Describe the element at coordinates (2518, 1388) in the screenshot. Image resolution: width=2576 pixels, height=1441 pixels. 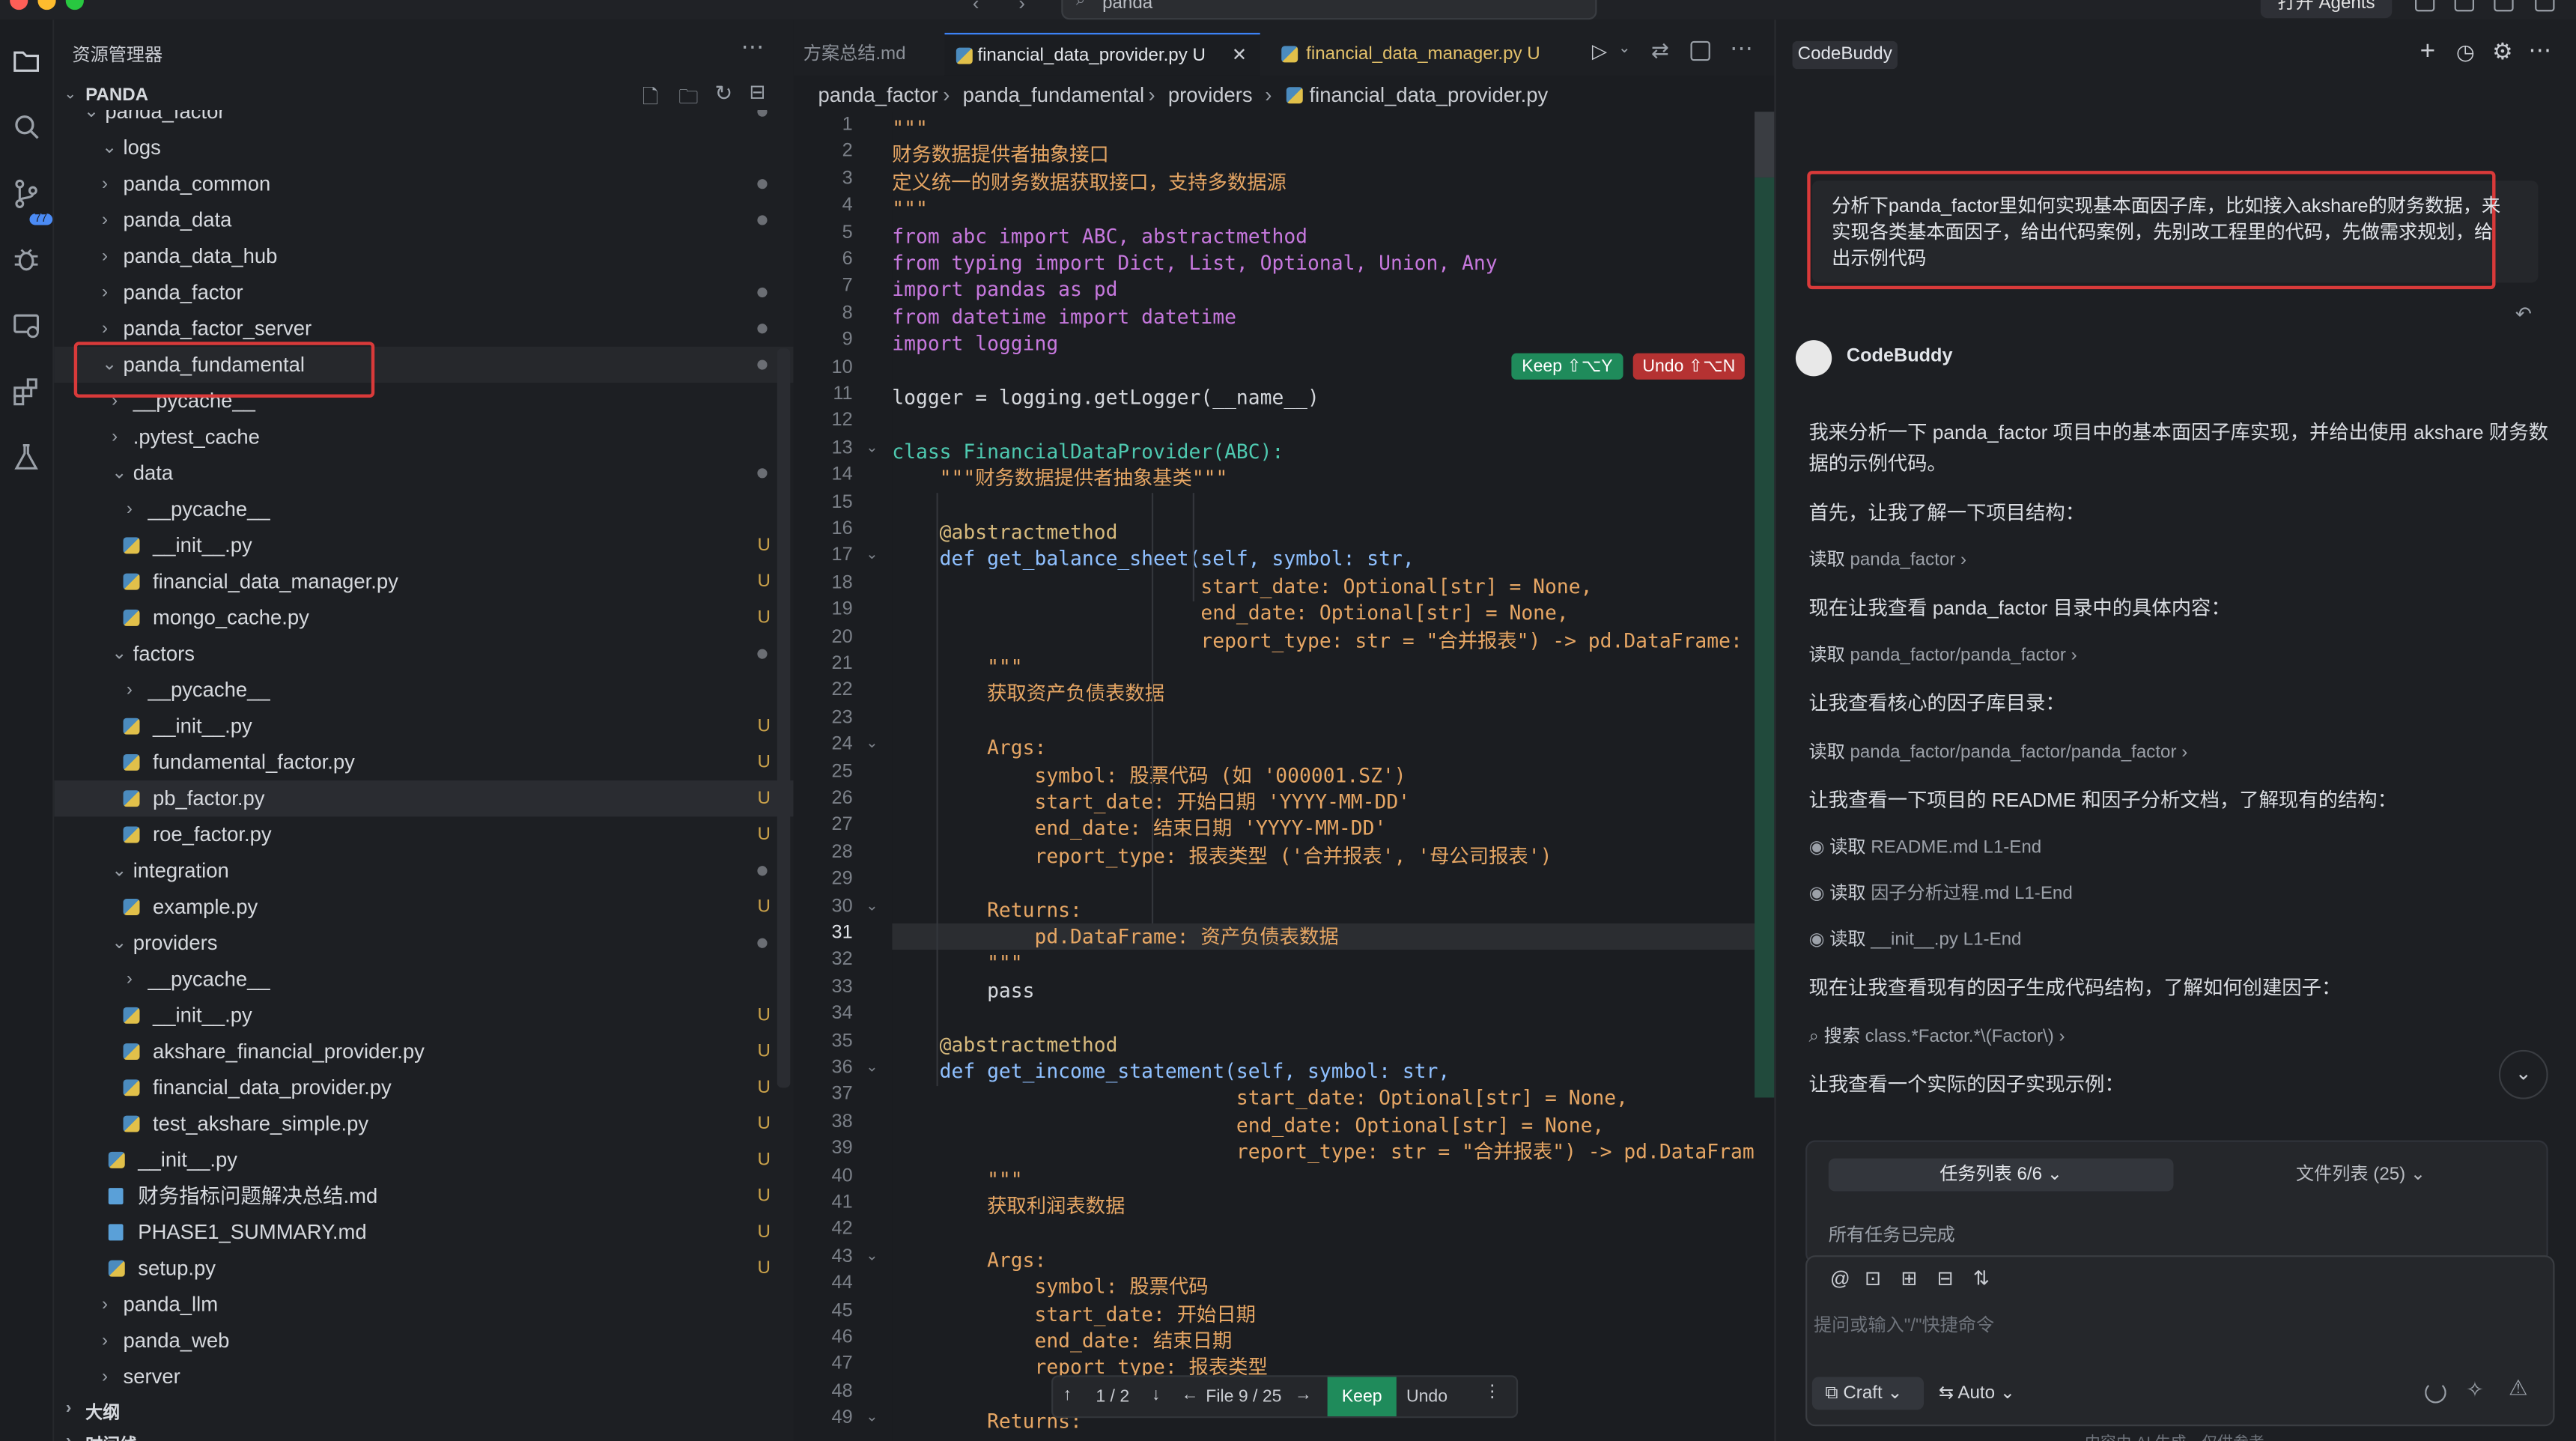
I see `warning-icon: ⚠` at that location.